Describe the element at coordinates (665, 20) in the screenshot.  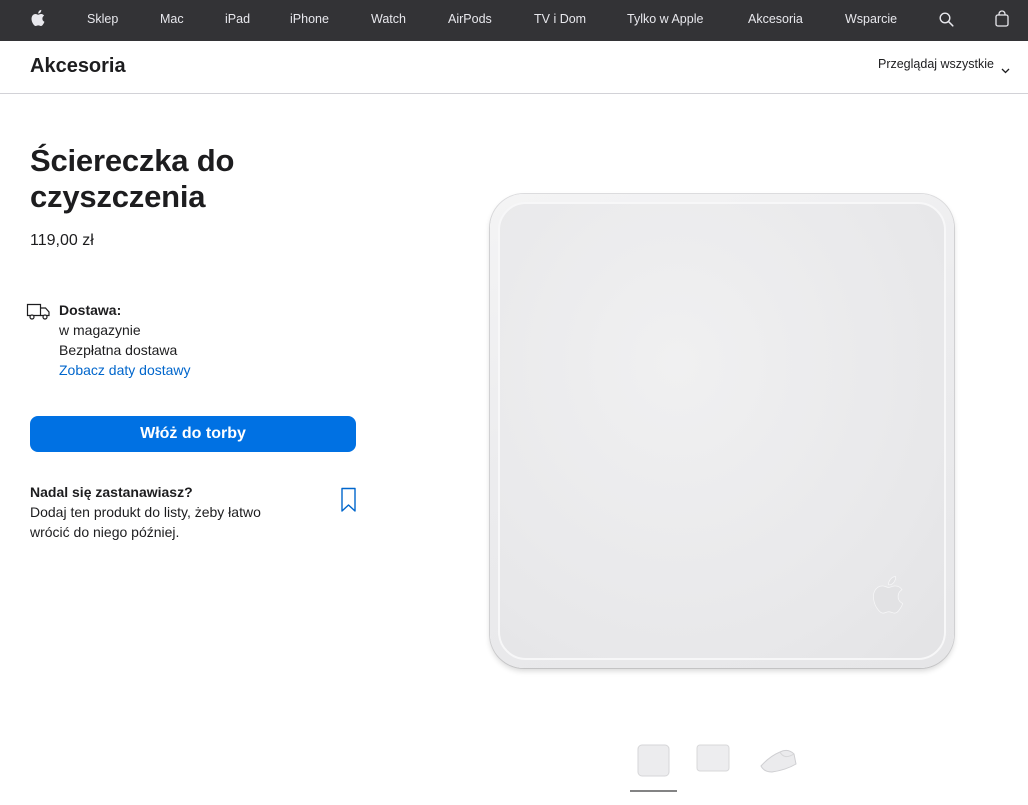
I see `nav-item-tylko-w-apple: Tylko w Apple` at that location.